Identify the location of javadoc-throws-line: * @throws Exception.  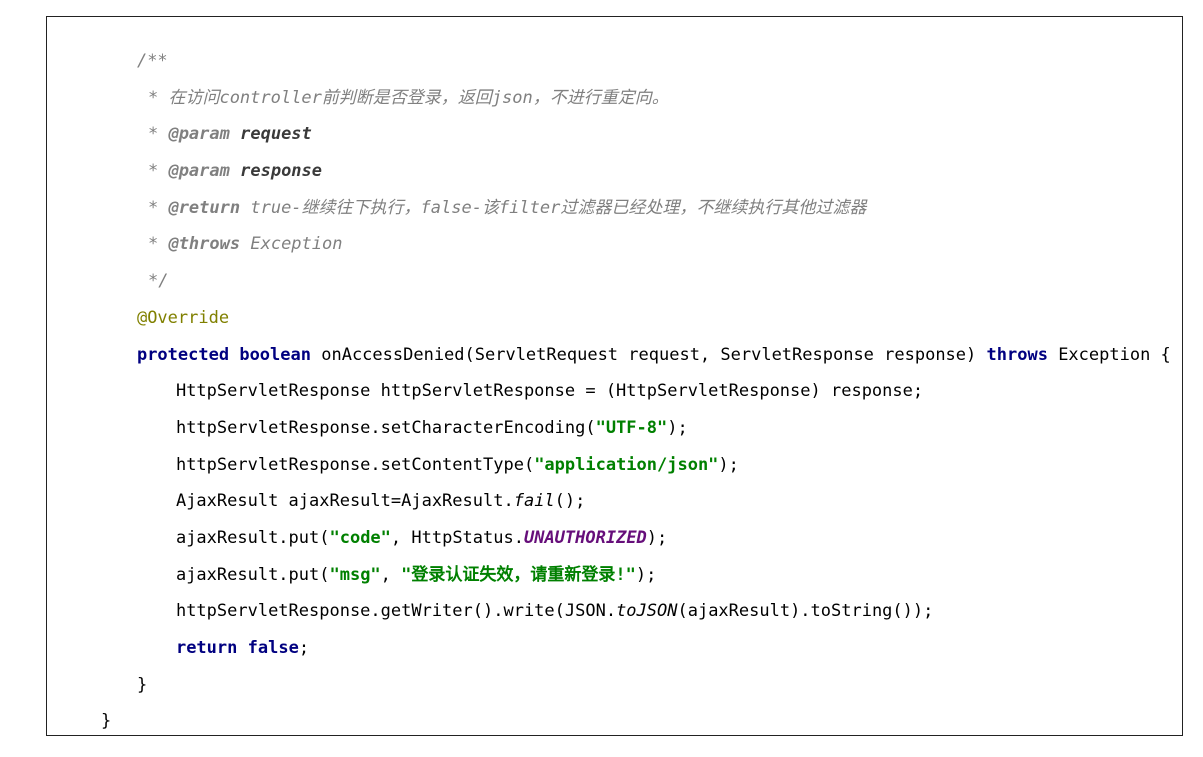
(225, 231).